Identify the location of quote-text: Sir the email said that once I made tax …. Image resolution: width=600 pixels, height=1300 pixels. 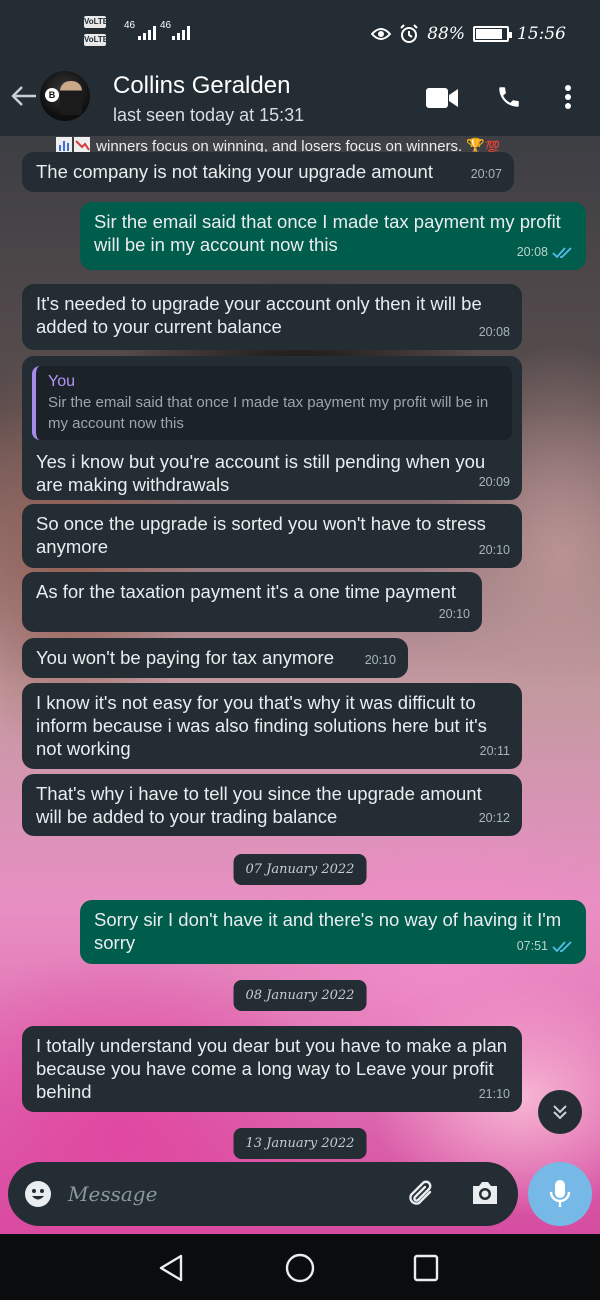
(268, 413).